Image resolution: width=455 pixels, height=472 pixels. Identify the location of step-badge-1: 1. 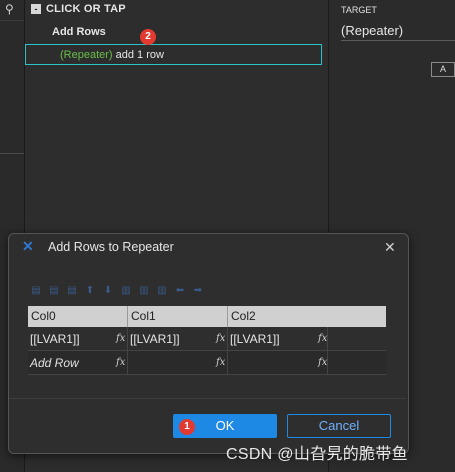
(187, 427).